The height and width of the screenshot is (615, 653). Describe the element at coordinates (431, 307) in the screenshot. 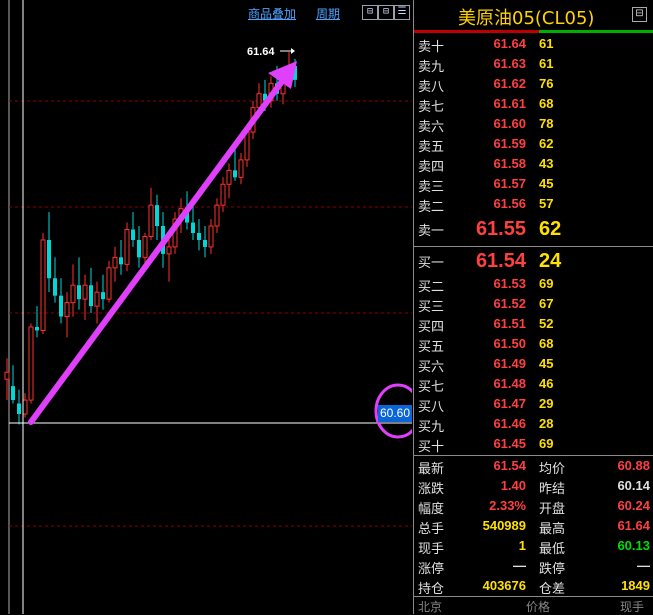

I see `level-label: 买三` at that location.